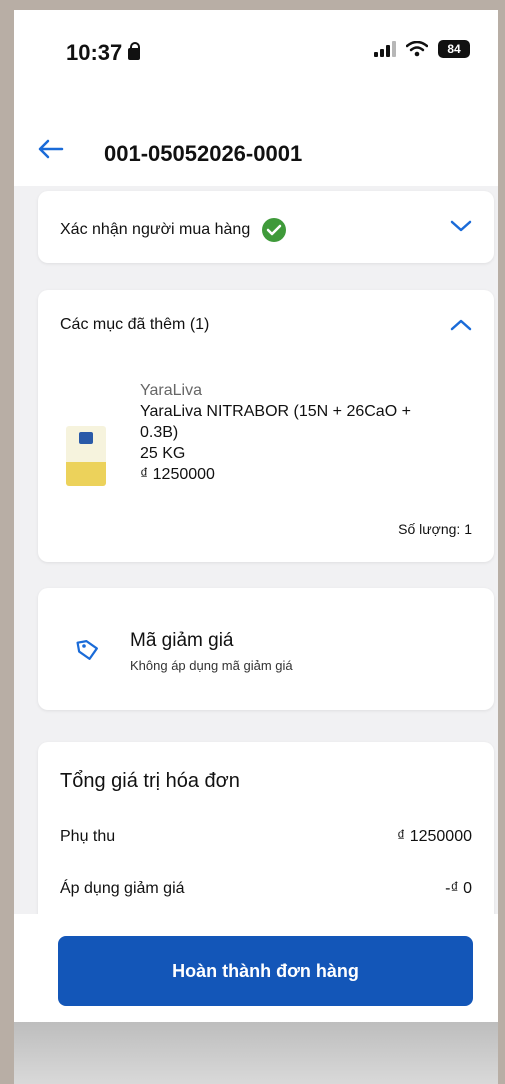 This screenshot has height=1084, width=505. I want to click on bottom-action-bar: Hoàn thành đơn hàng, so click(256, 968).